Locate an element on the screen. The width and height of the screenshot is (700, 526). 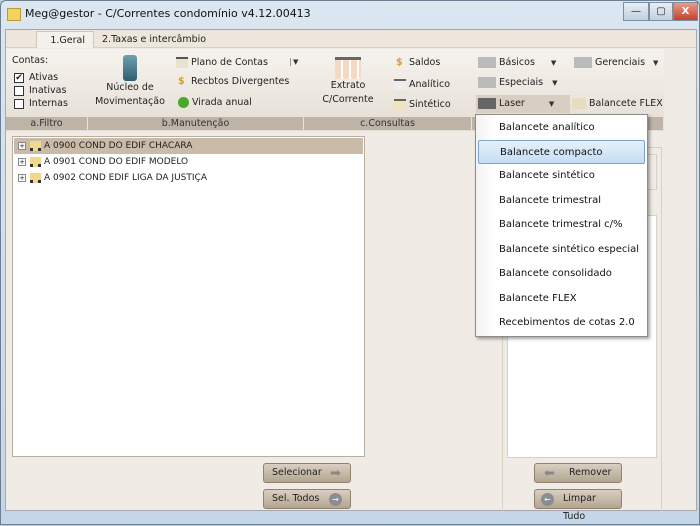
menu-item-balancete-compacto: Balancete compacto is located at coordinates (561, 152).